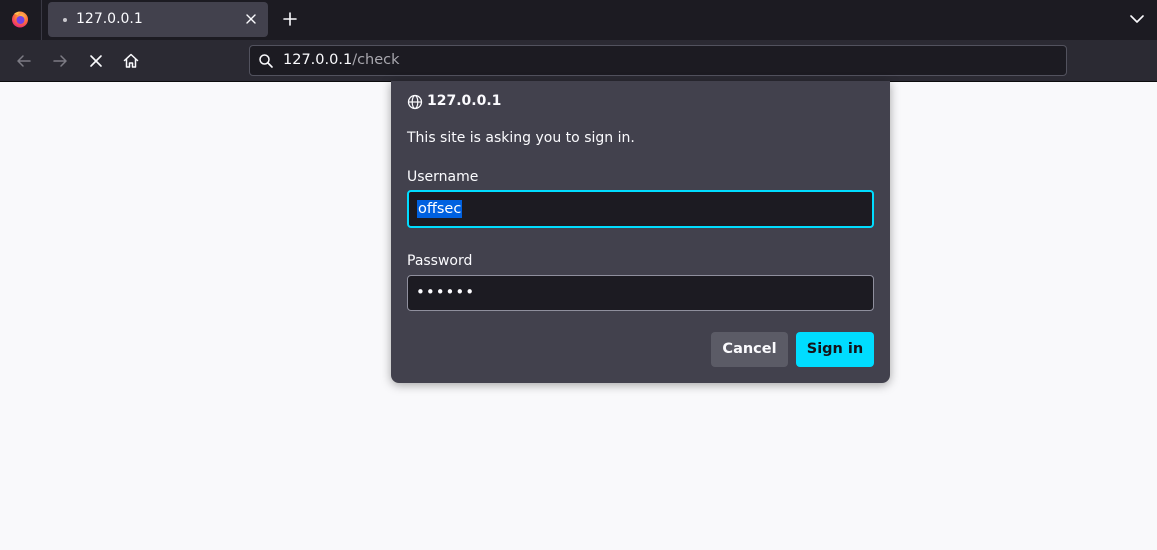  What do you see at coordinates (446, 292) in the screenshot?
I see `password-value: ••••••` at bounding box center [446, 292].